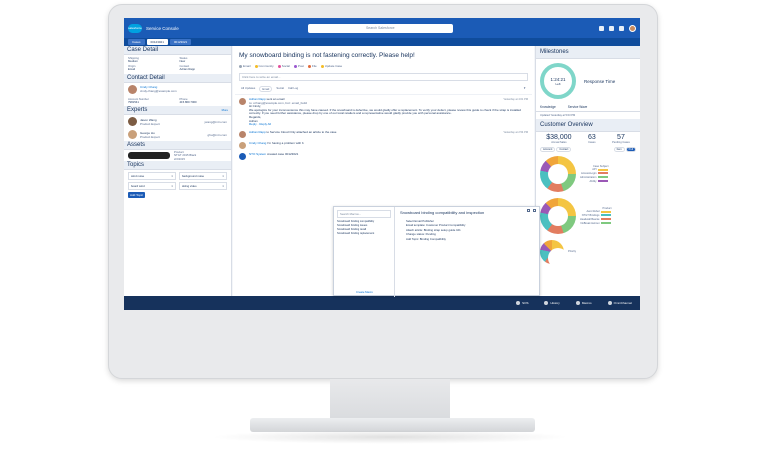 The image size is (780, 450). What do you see at coordinates (312, 66) in the screenshot?
I see `publisher-tab-file: File` at bounding box center [312, 66].